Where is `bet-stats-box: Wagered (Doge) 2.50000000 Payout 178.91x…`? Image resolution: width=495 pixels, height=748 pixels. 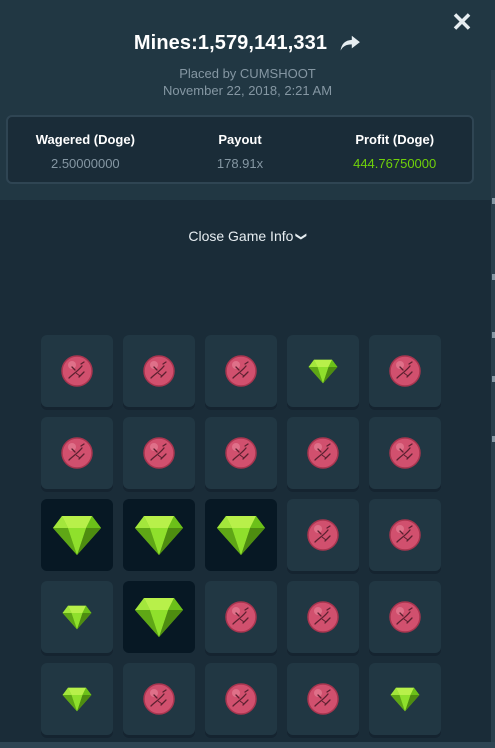
bet-stats-box: Wagered (Doge) 2.50000000 Payout 178.91x… is located at coordinates (240, 149).